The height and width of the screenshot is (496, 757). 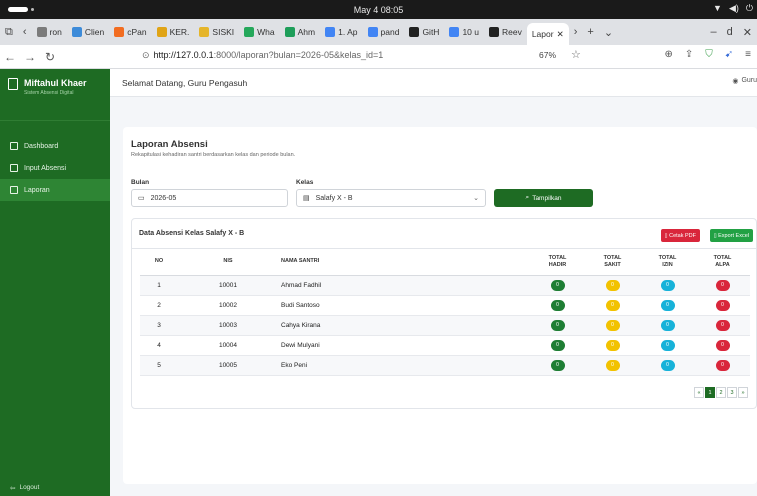 What do you see at coordinates (305, 182) in the screenshot?
I see `kelas-label: Kelas` at bounding box center [305, 182].